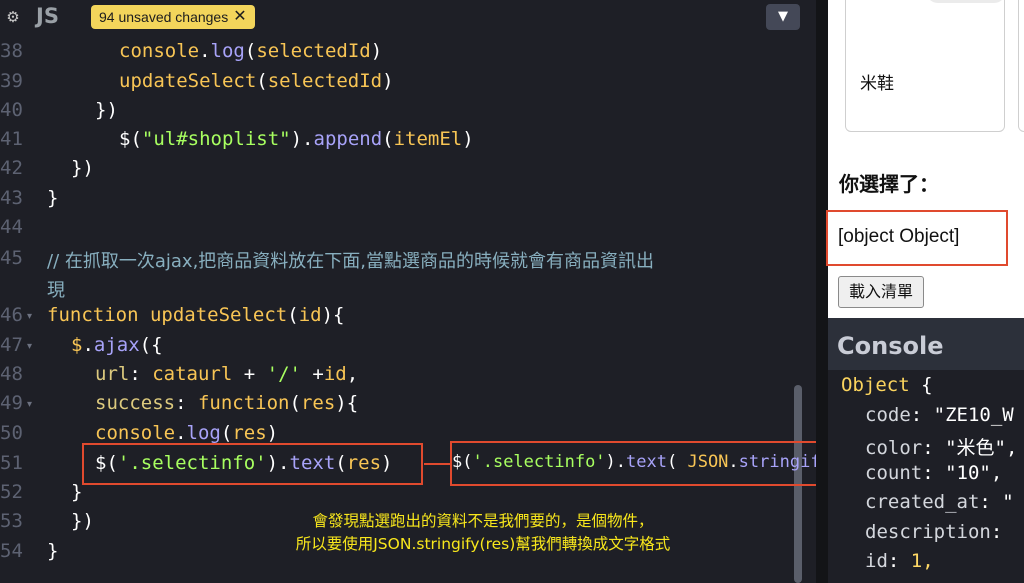 Image resolution: width=1024 pixels, height=583 pixels. I want to click on editor-collapse-button: ▼, so click(783, 17).